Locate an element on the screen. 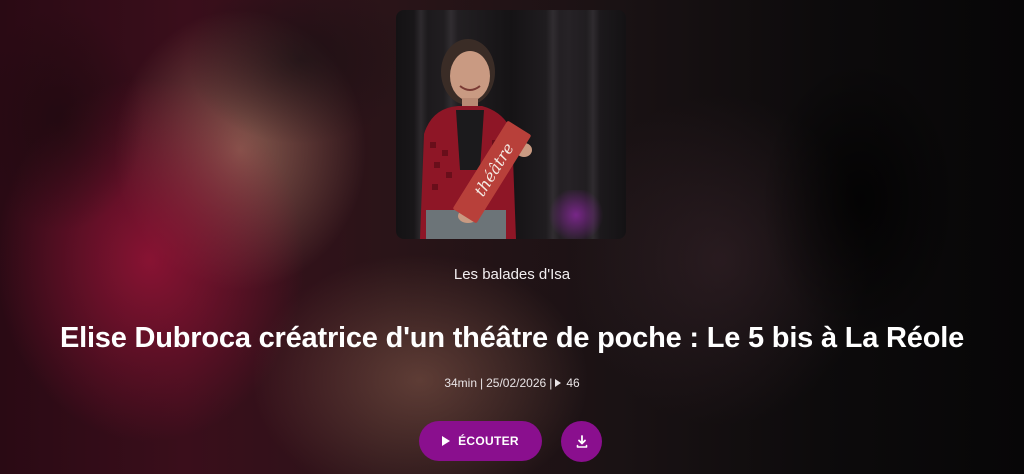  download-button is located at coordinates (581, 441).